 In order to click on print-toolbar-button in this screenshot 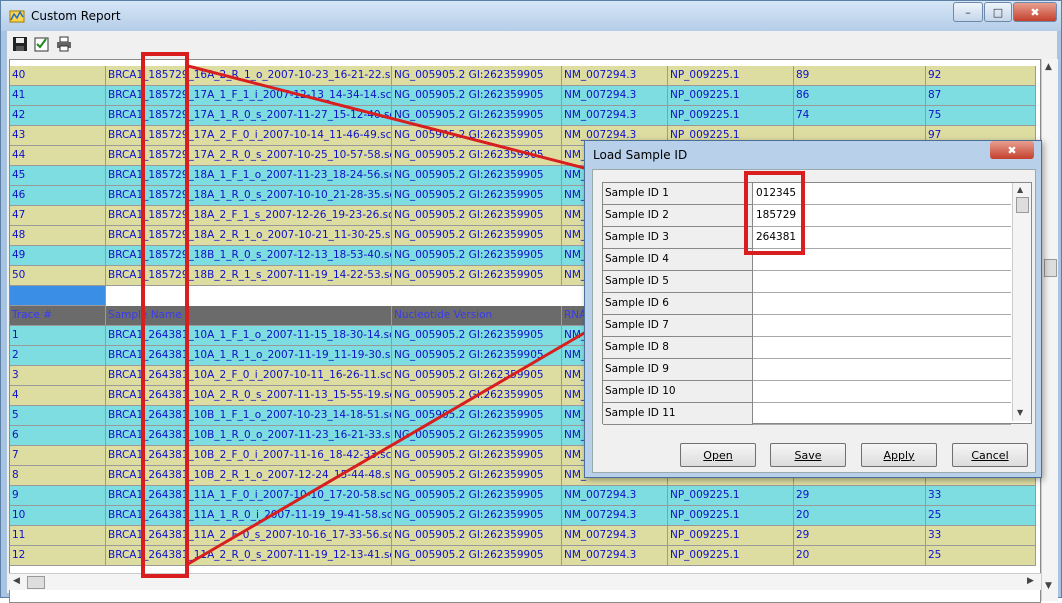, I will do `click(64, 44)`.